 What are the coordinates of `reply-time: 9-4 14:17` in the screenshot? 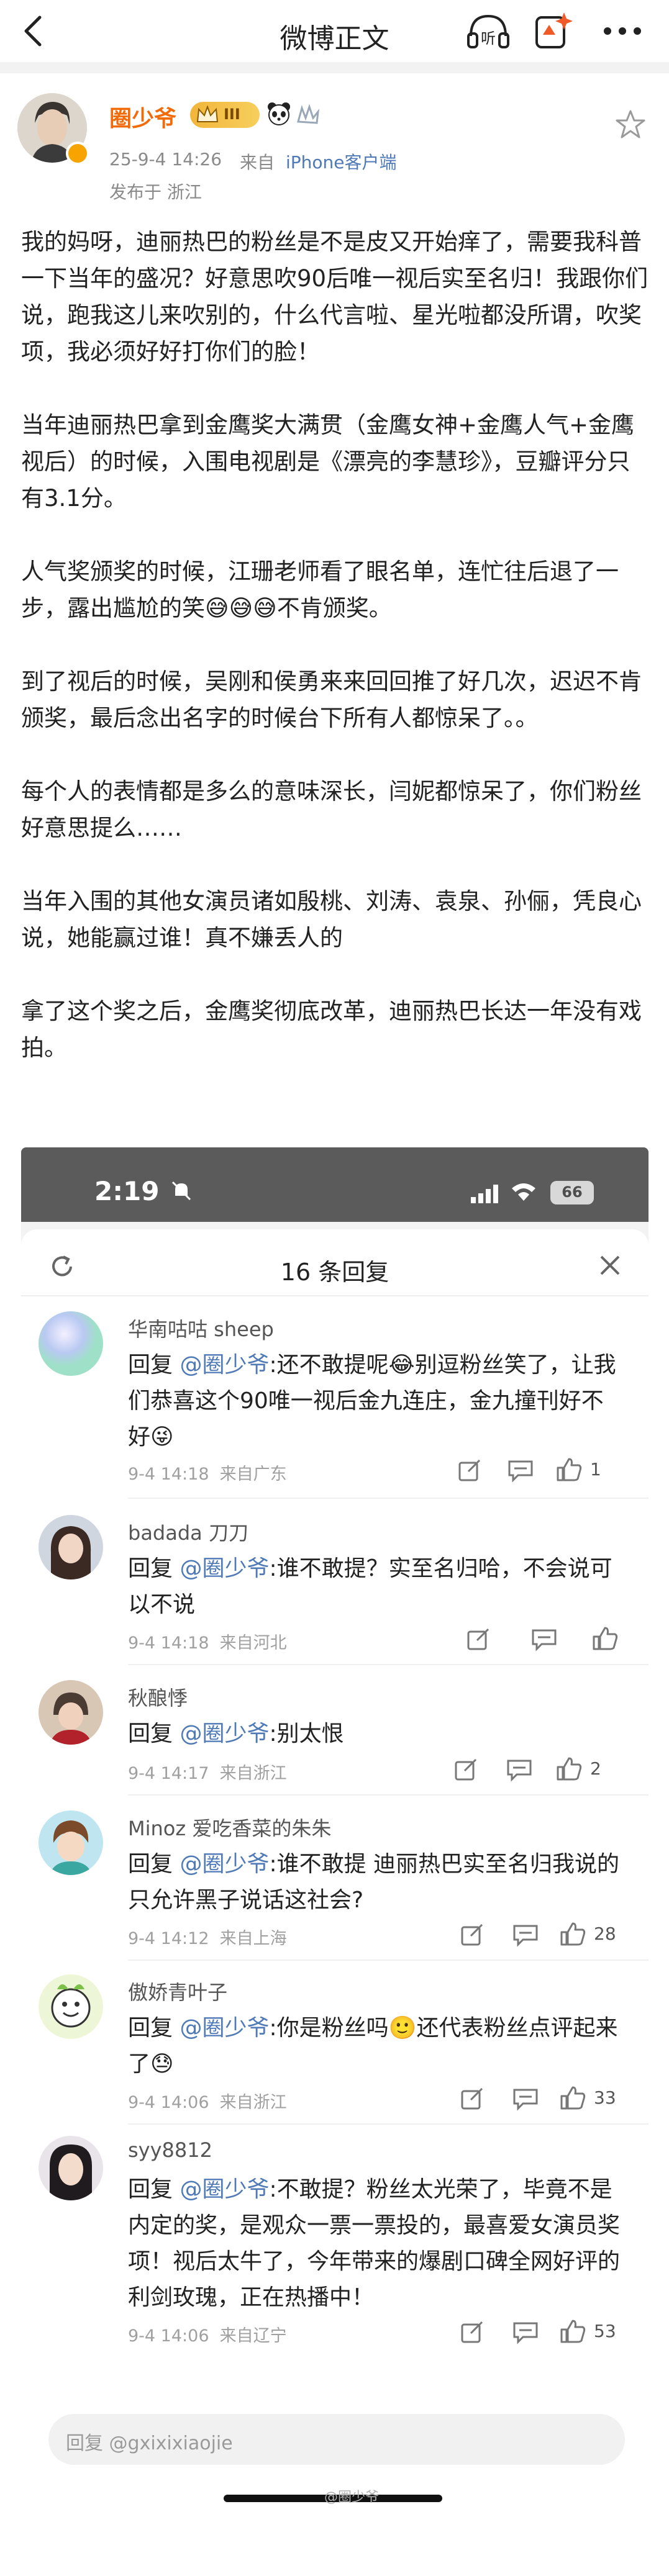 It's located at (168, 1773).